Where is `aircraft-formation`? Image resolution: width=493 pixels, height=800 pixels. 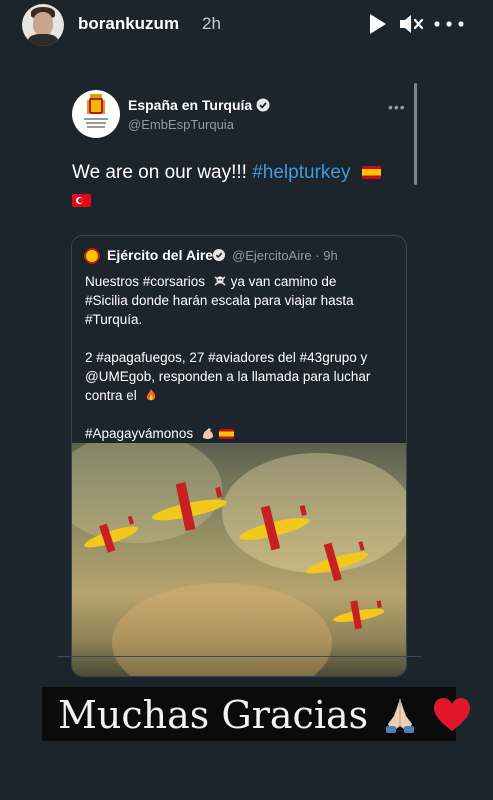 aircraft-formation is located at coordinates (234, 556).